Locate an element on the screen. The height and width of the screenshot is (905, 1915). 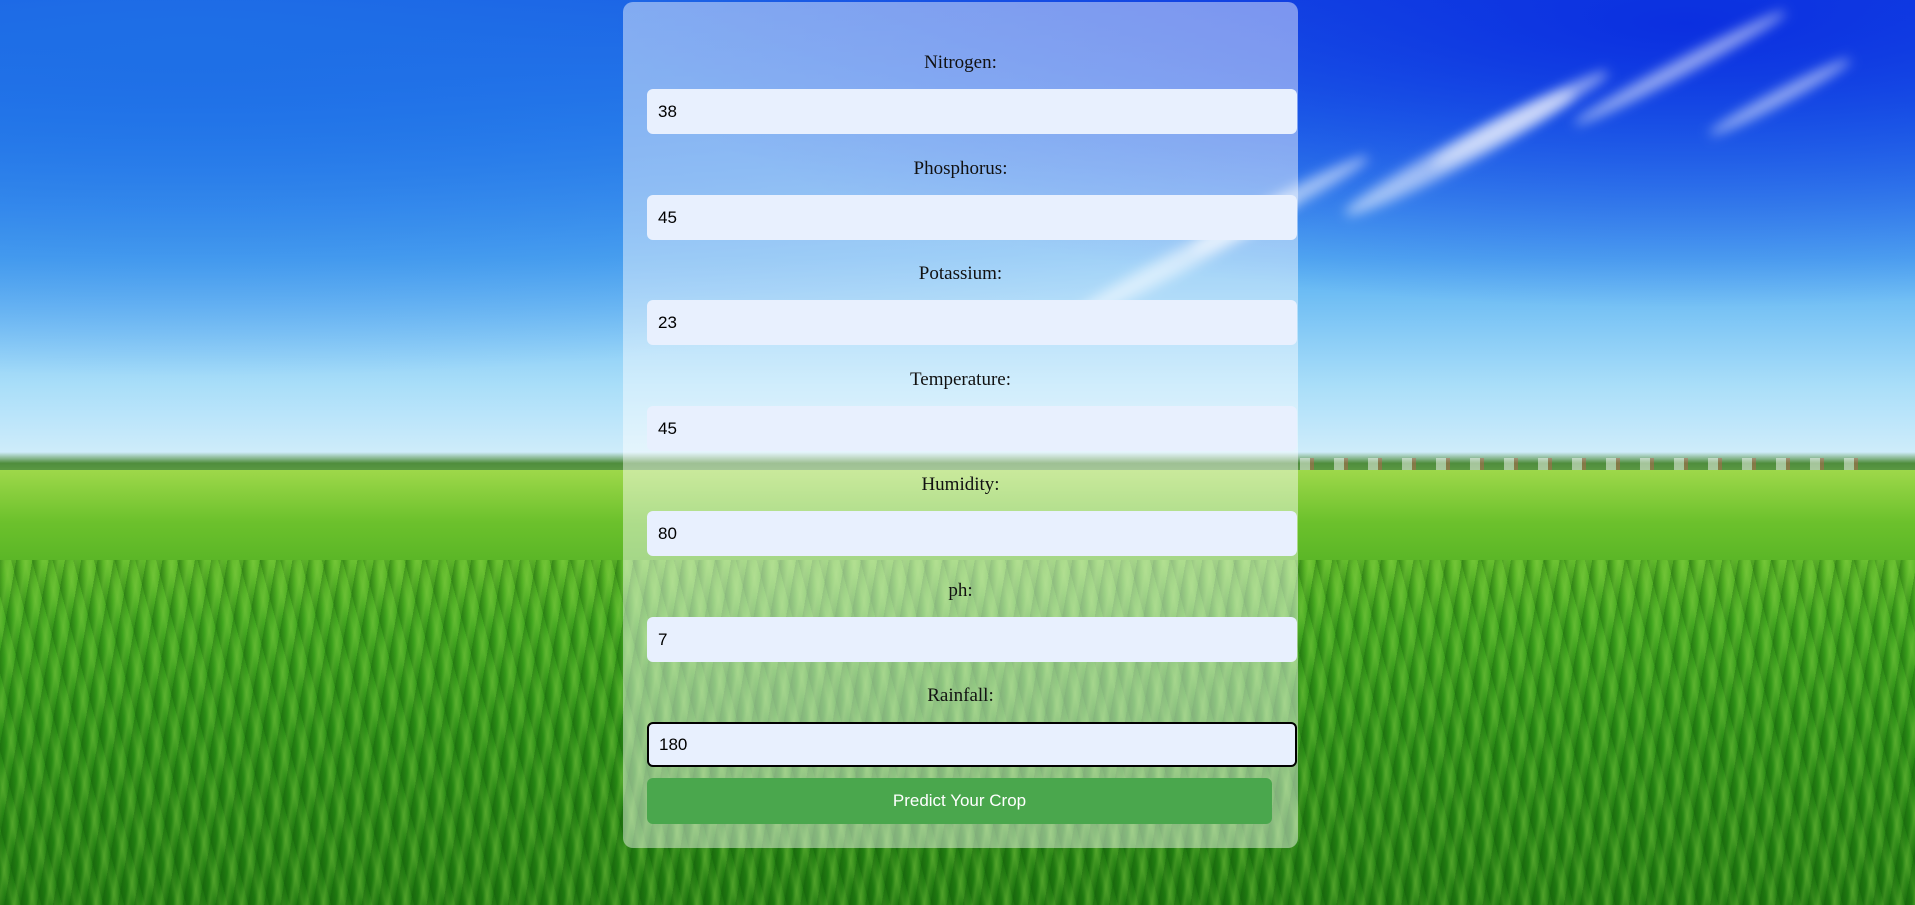
ph-input is located at coordinates (972, 639).